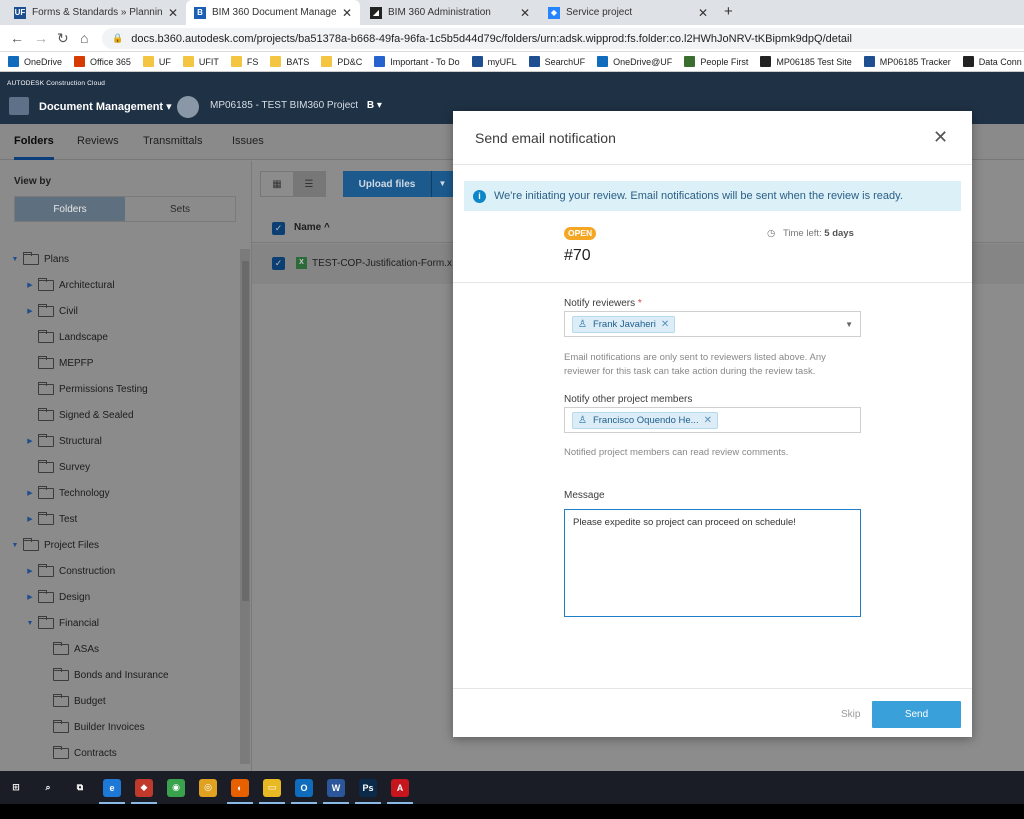 Image resolution: width=1024 pixels, height=819 pixels. Describe the element at coordinates (208, 787) in the screenshot. I see `taskbar-button: ◎` at that location.